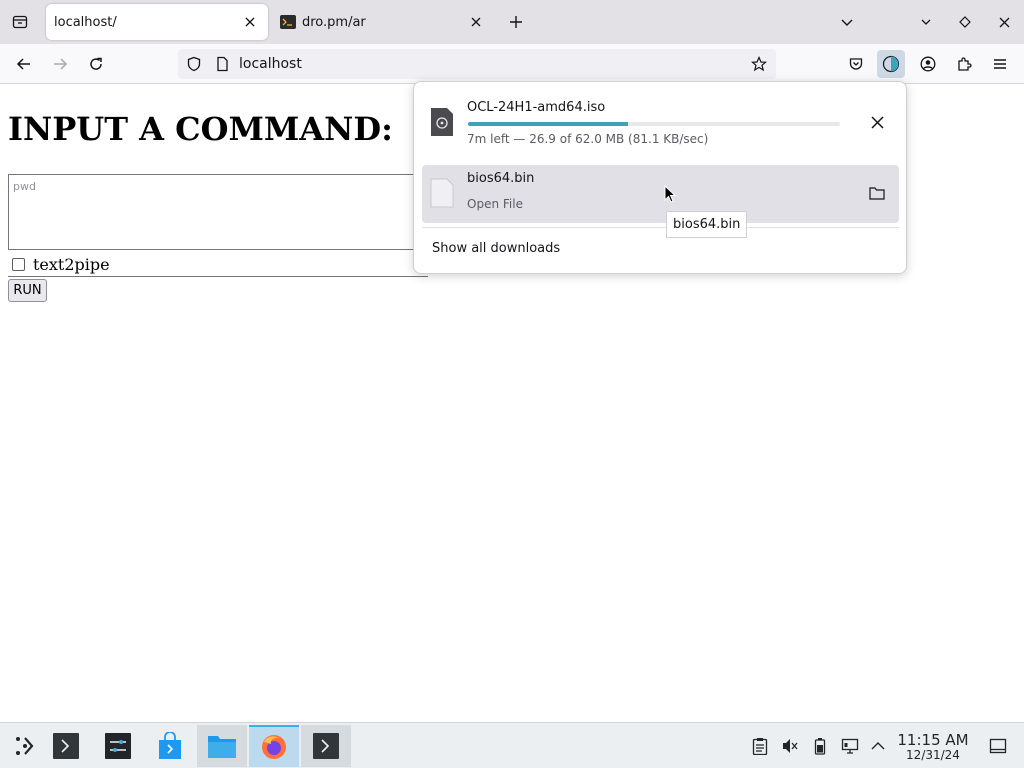  I want to click on command-placeholder: pwd, so click(24, 186).